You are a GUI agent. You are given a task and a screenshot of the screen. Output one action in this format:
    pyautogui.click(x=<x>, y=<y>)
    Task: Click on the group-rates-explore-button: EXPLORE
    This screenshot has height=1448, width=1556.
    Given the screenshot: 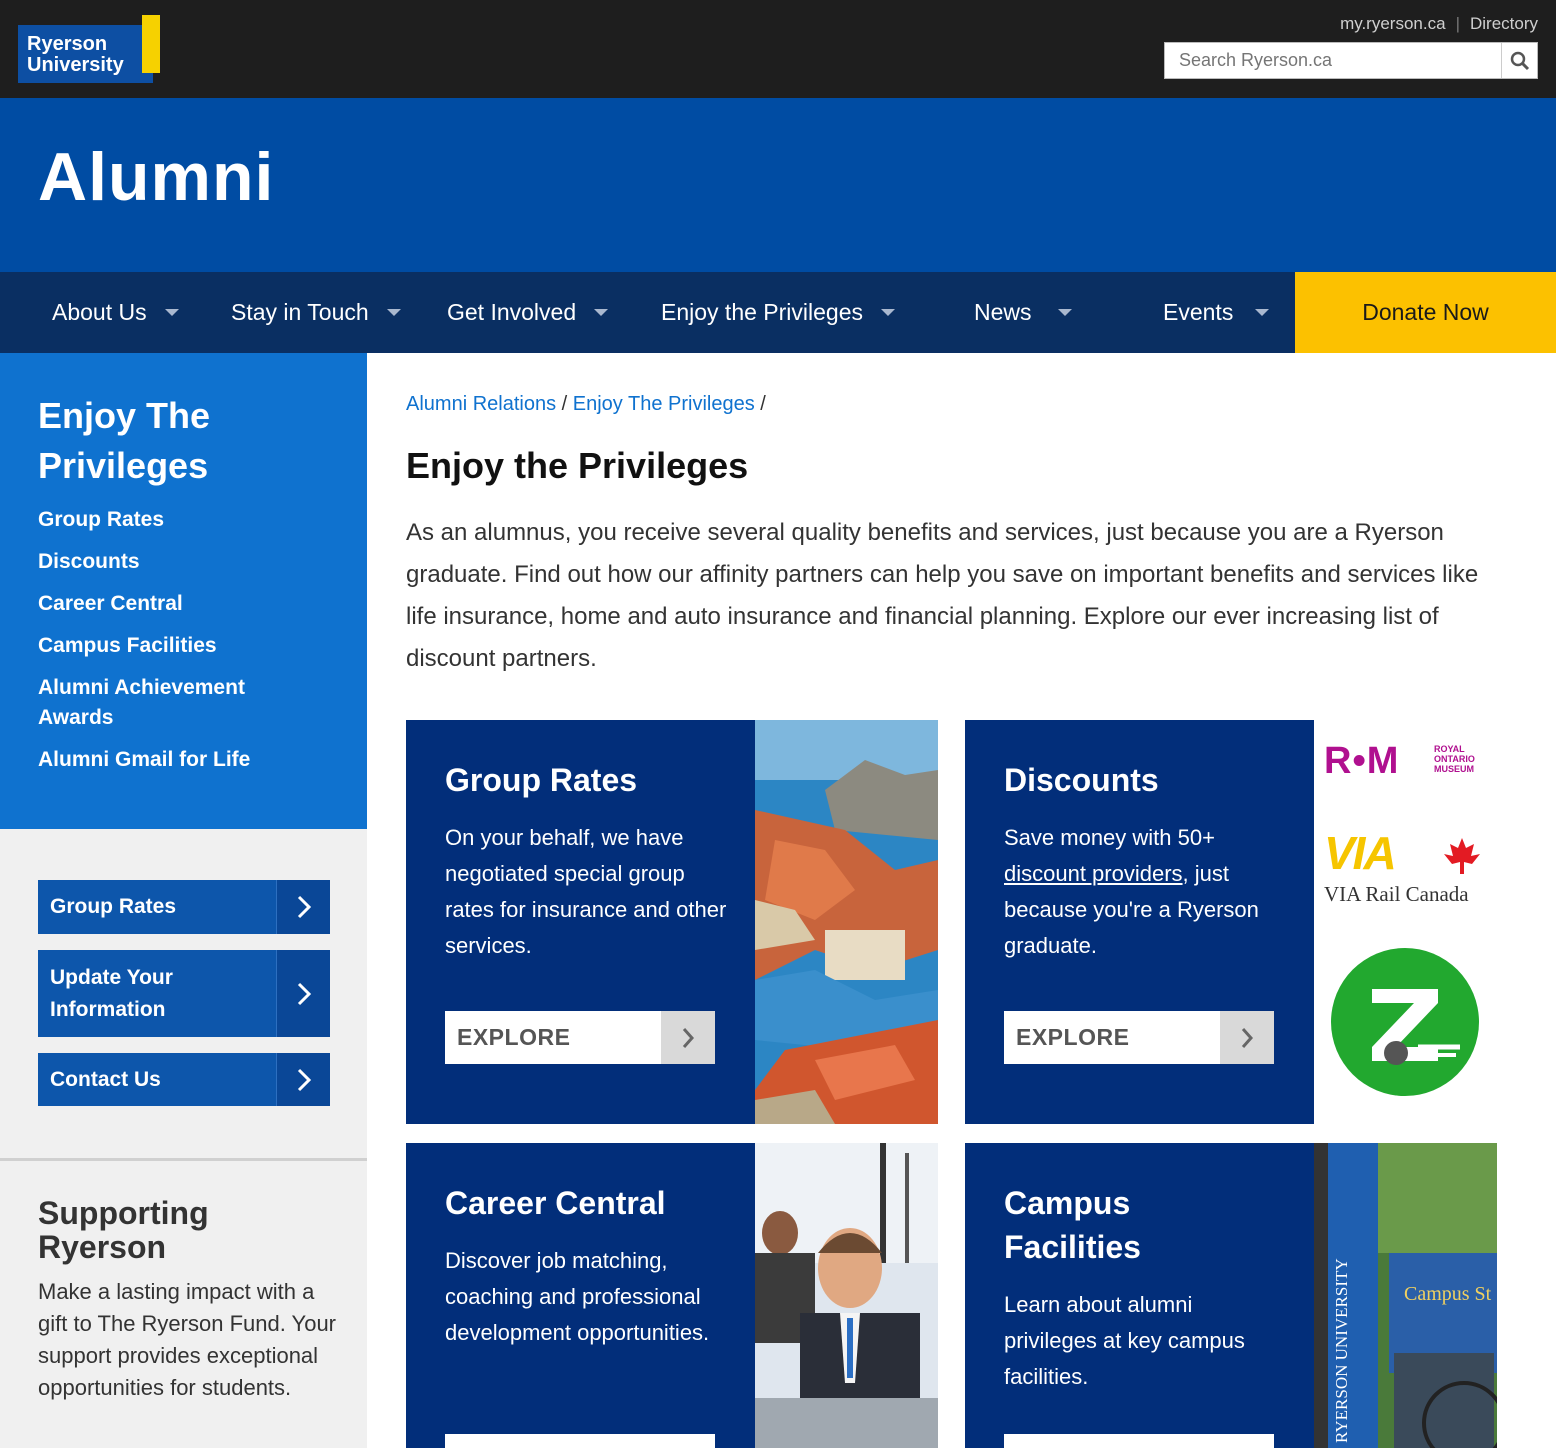 What is the action you would take?
    pyautogui.click(x=580, y=1037)
    